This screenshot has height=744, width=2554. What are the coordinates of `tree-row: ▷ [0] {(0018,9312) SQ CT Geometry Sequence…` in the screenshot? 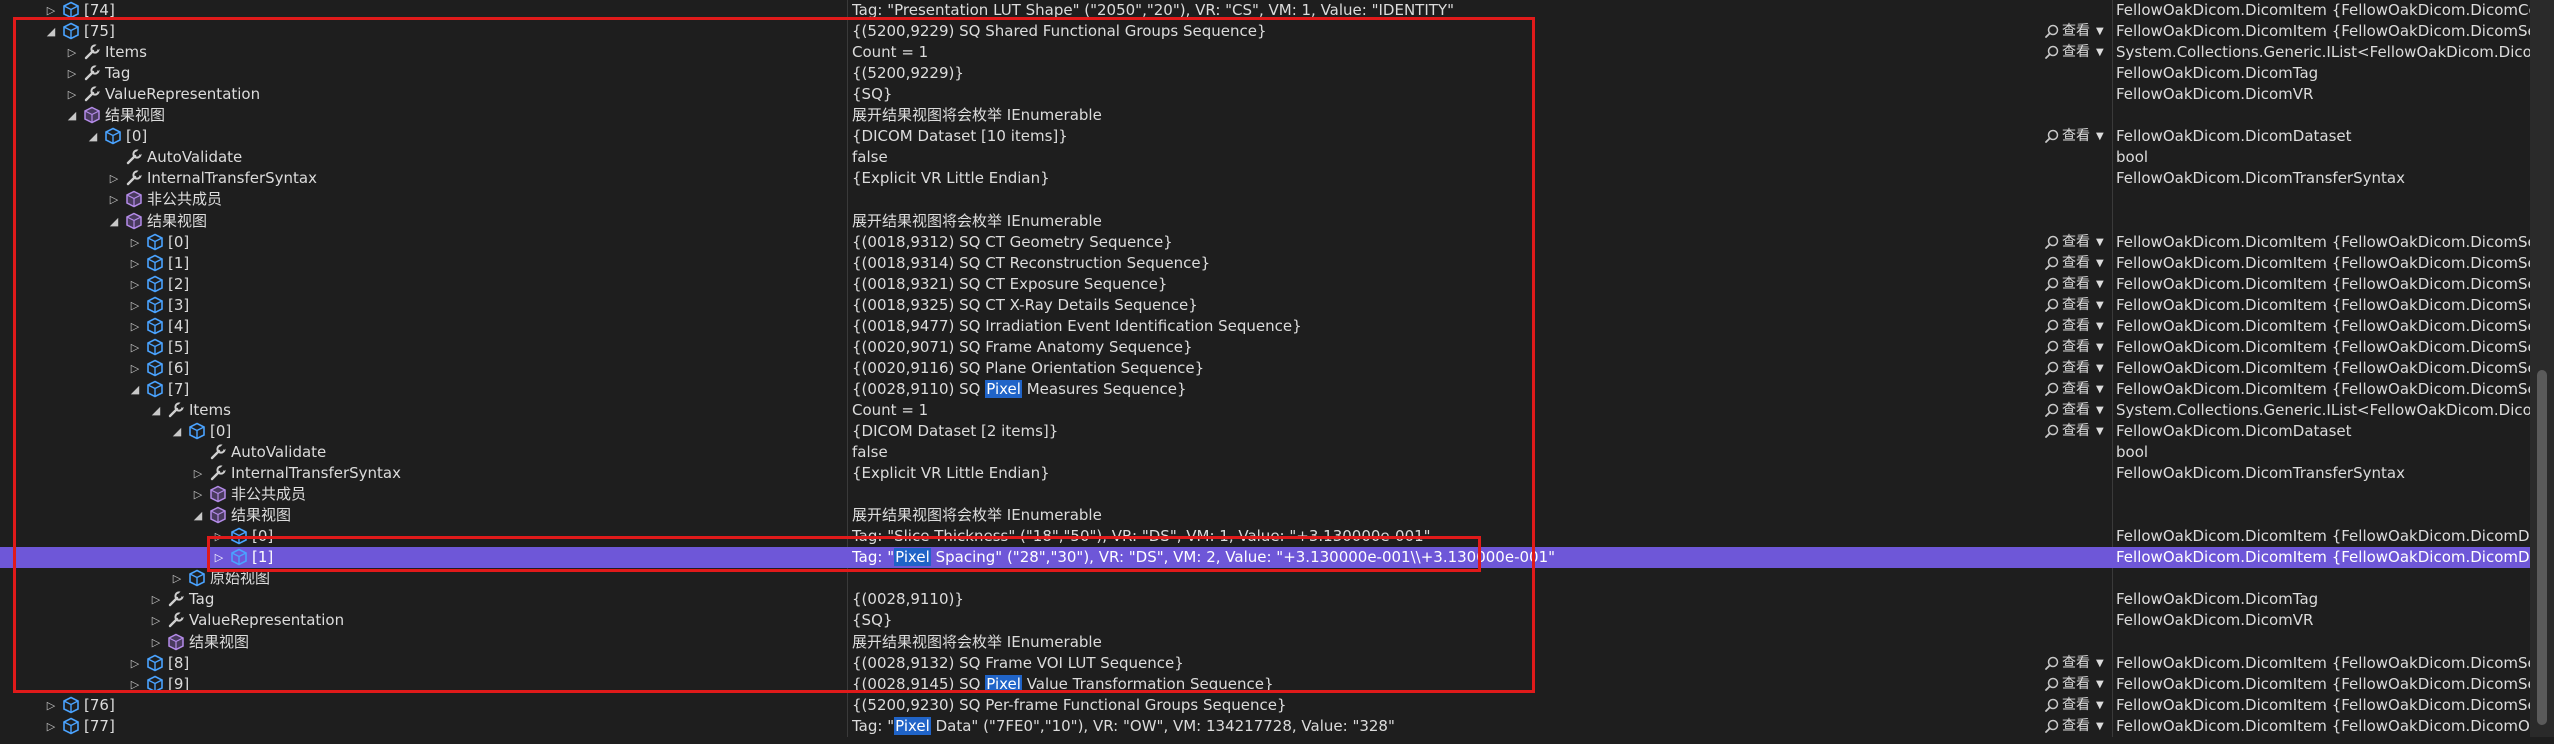 It's located at (1265, 242).